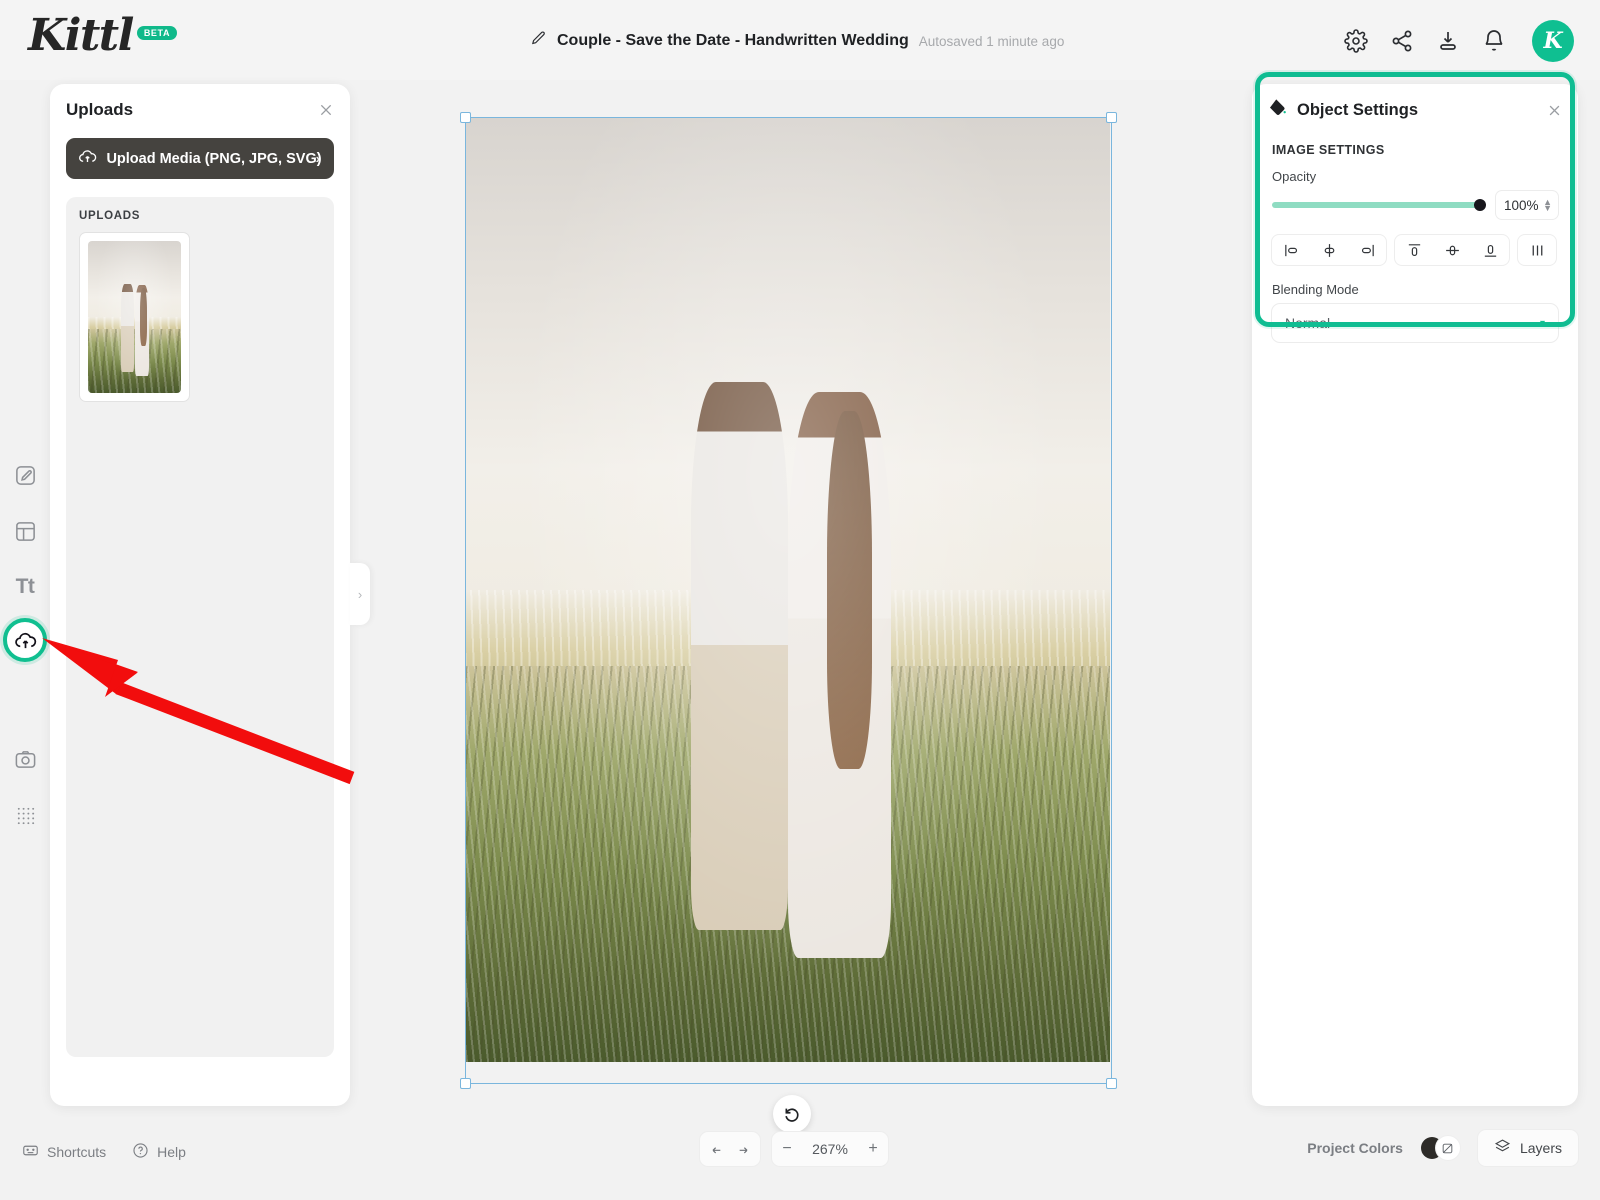  Describe the element at coordinates (25, 815) in the screenshot. I see `sidebar-item-patterns` at that location.